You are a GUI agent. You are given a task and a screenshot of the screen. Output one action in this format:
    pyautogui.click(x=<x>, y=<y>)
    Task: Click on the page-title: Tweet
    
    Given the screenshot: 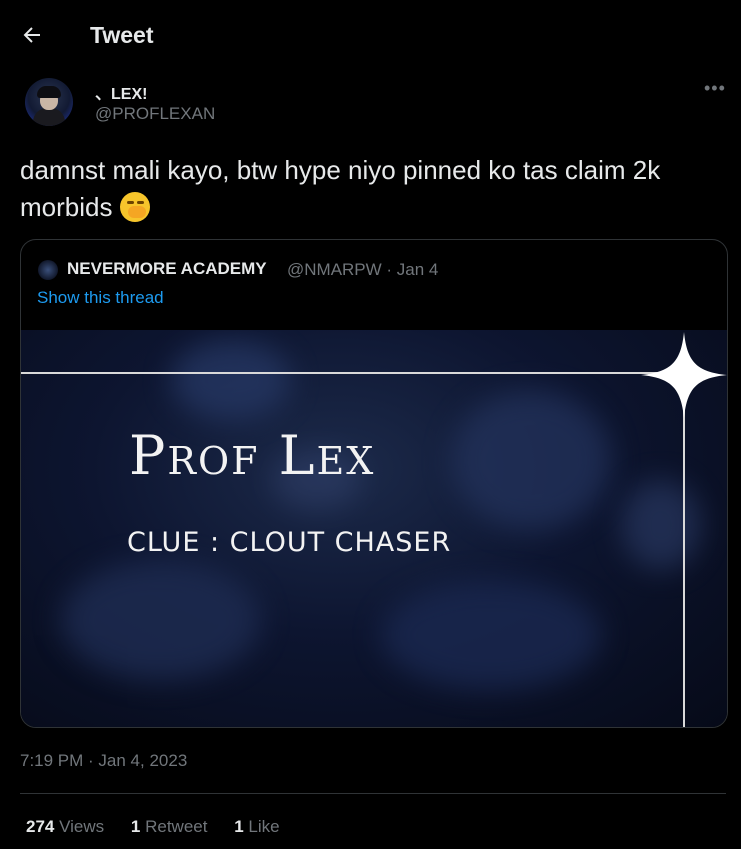 What is the action you would take?
    pyautogui.click(x=122, y=35)
    